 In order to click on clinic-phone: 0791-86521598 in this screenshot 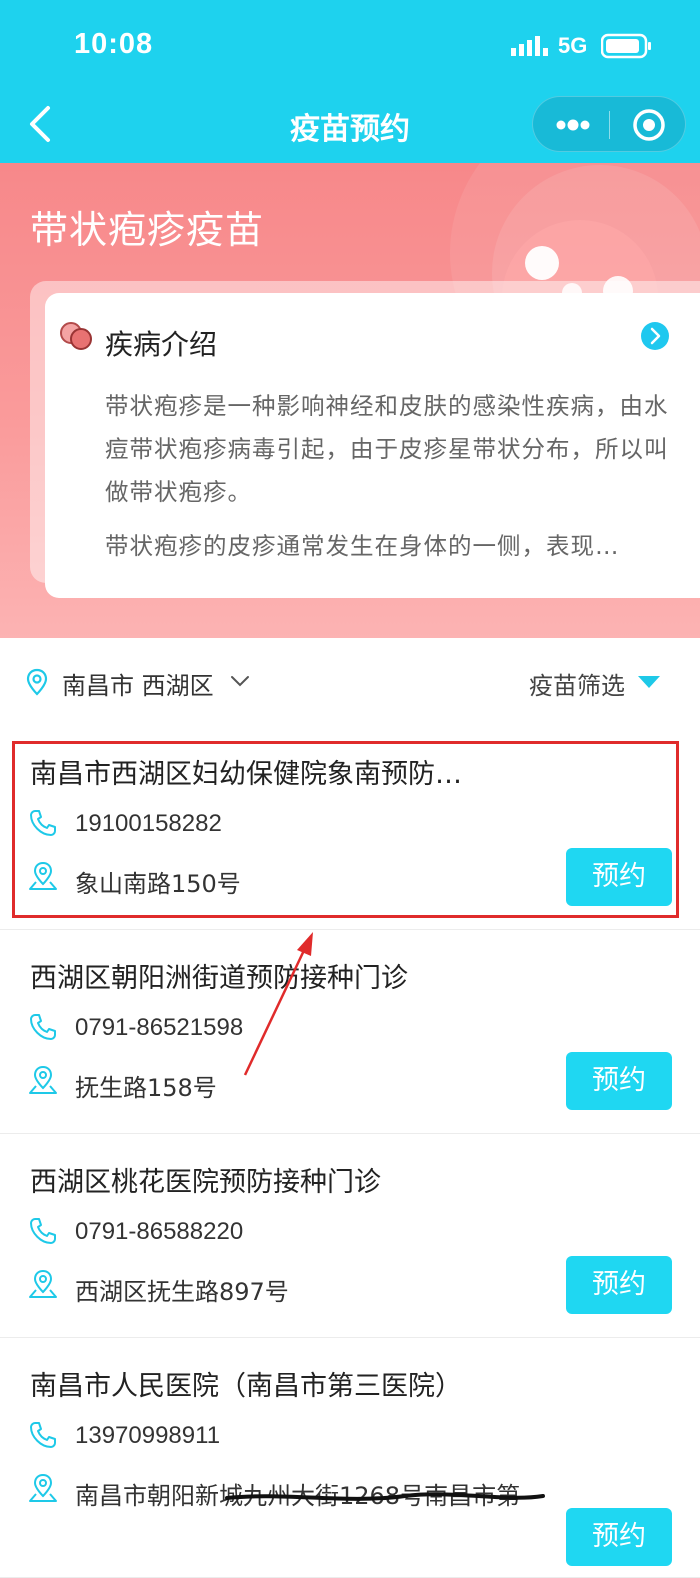, I will do `click(159, 1028)`.